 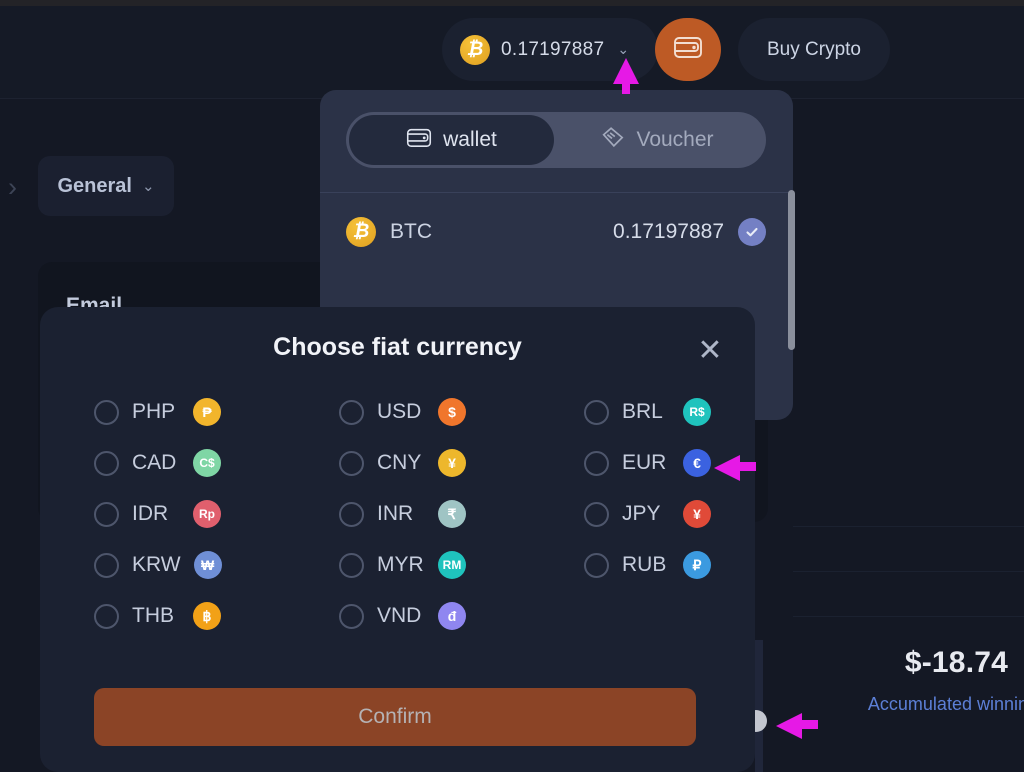 What do you see at coordinates (470, 139) in the screenshot?
I see `tab-wallet-label: wallet` at bounding box center [470, 139].